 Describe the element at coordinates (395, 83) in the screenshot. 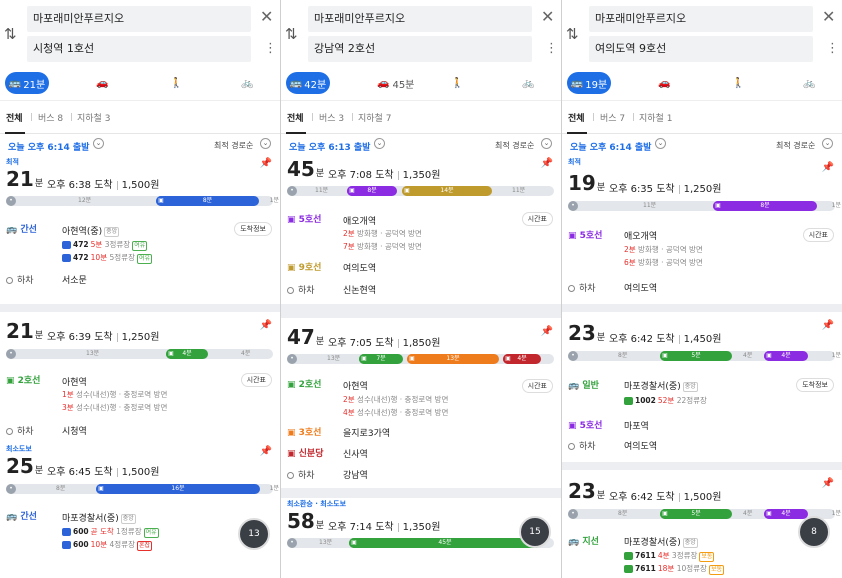

I see `mode-car-button: 🚗 45분` at that location.